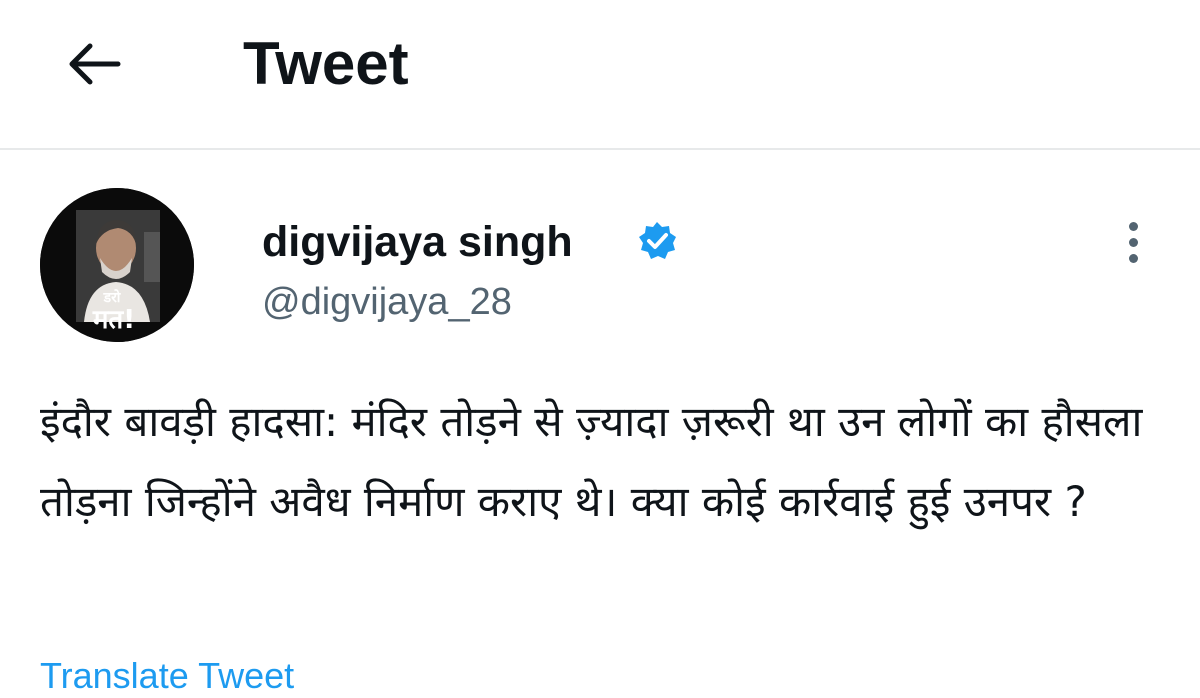 The image size is (1200, 698). I want to click on page-title: Tweet, so click(326, 63).